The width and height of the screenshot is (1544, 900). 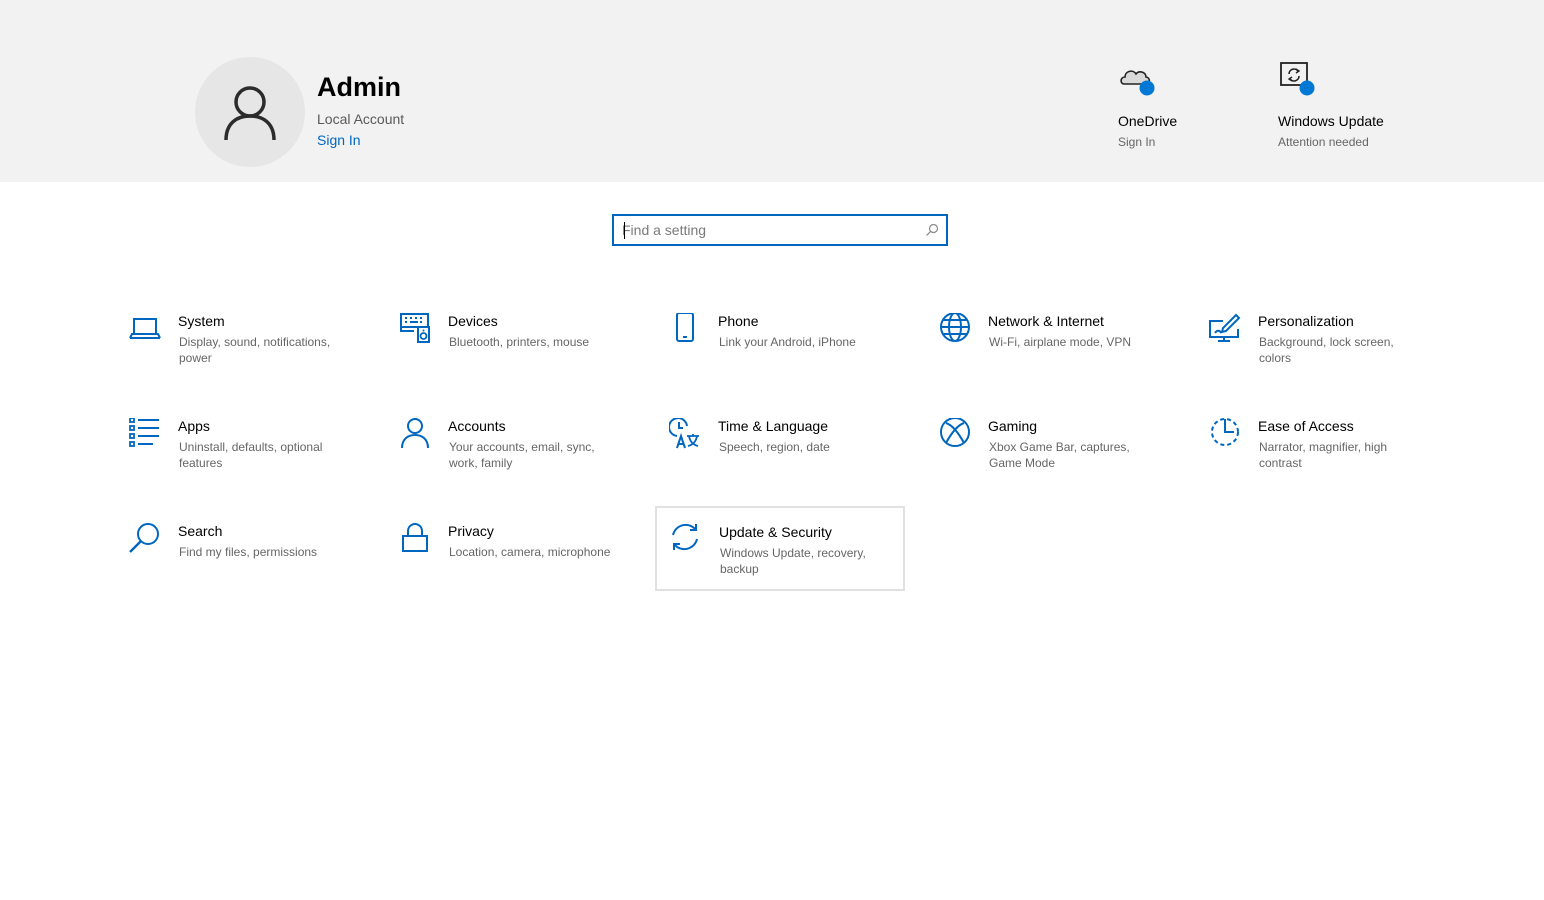 I want to click on magnifier-icon, so click(x=144, y=538).